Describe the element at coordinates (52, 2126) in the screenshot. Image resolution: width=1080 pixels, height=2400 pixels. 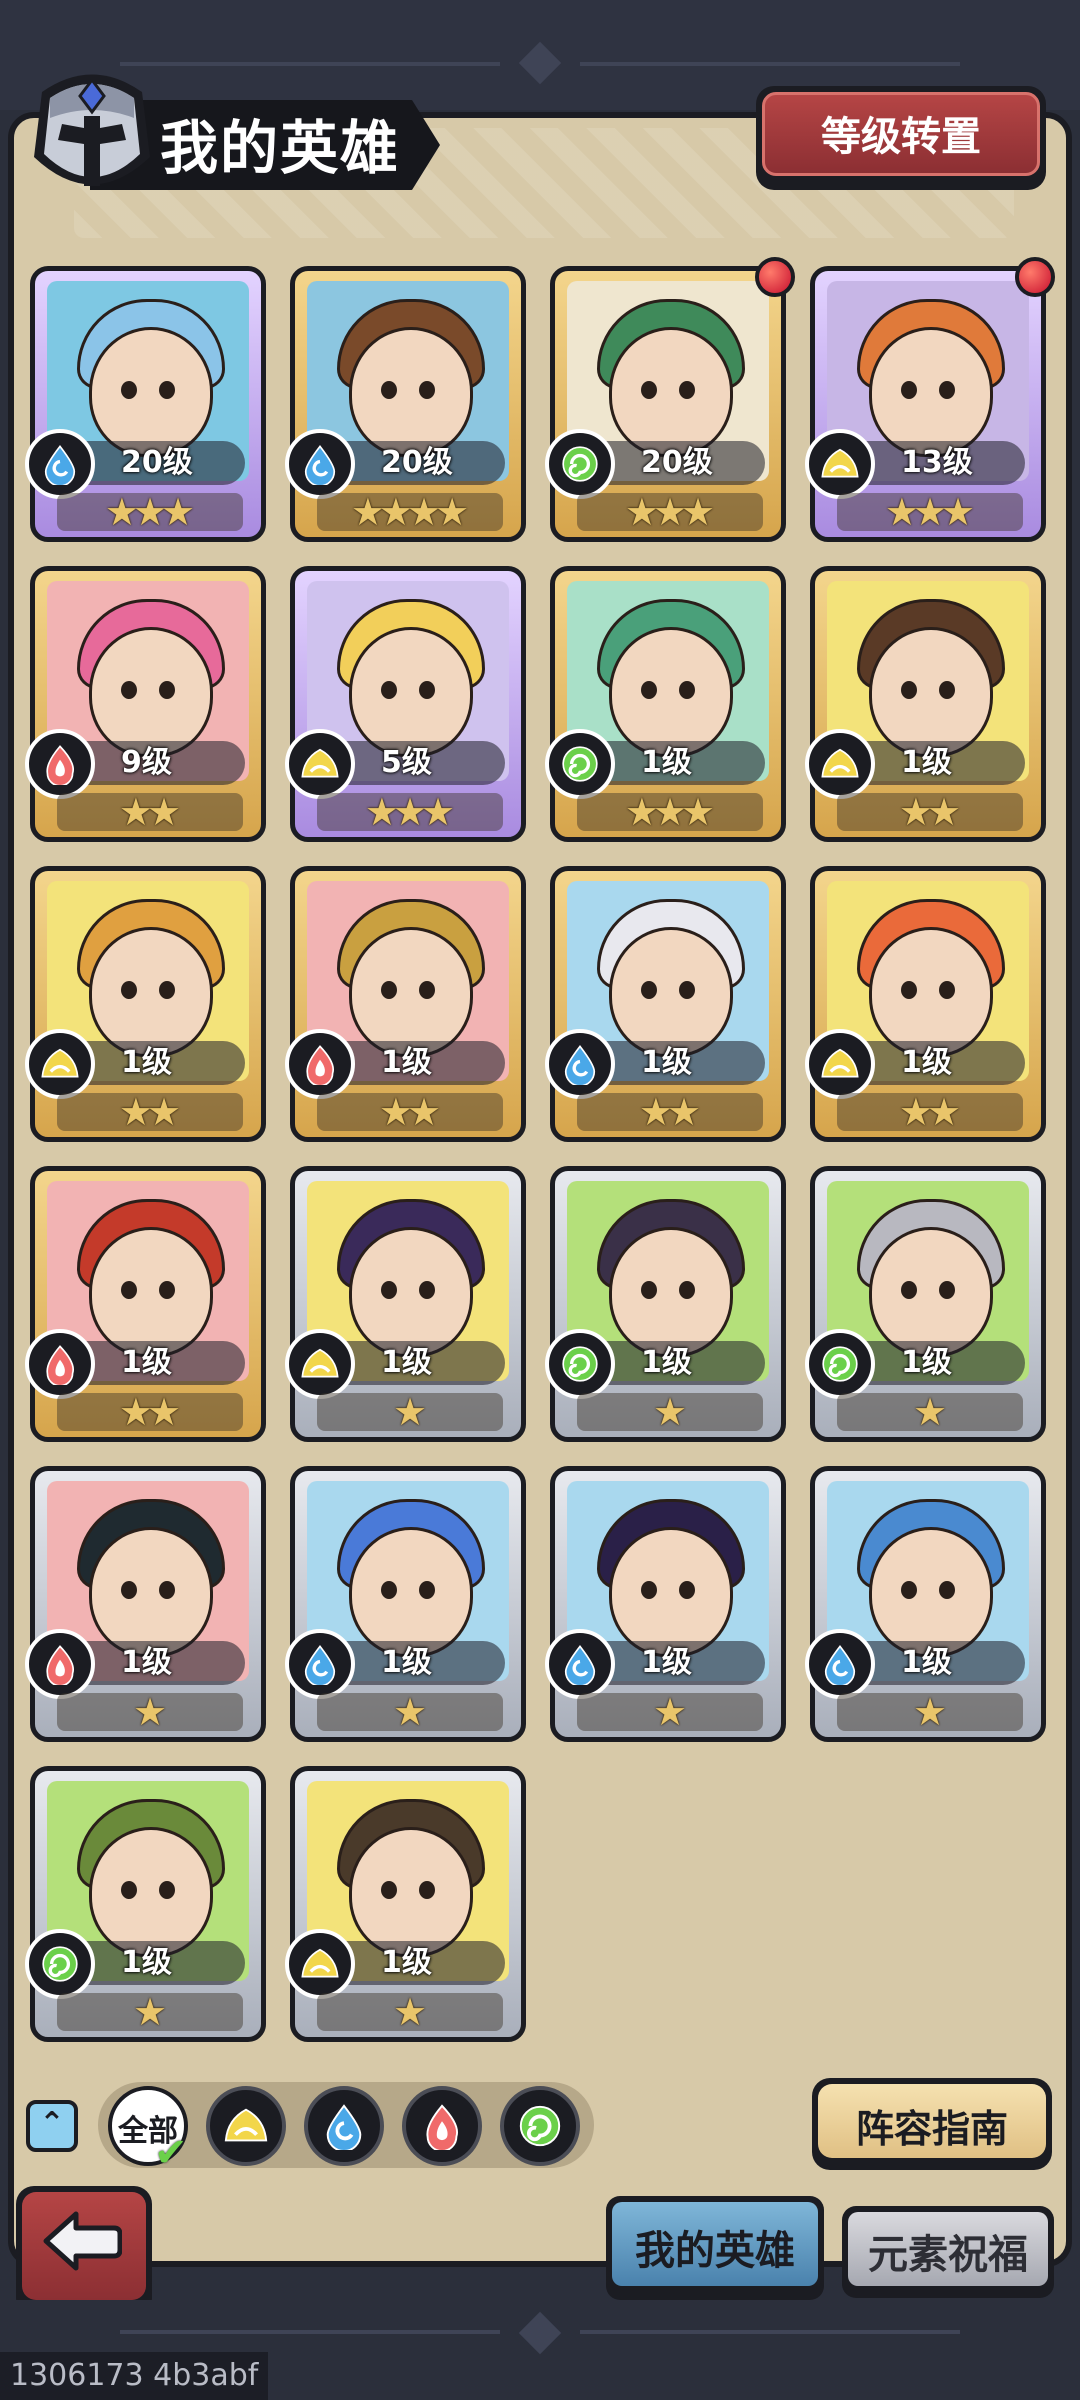
I see `collapse-filter-button: ⌃` at that location.